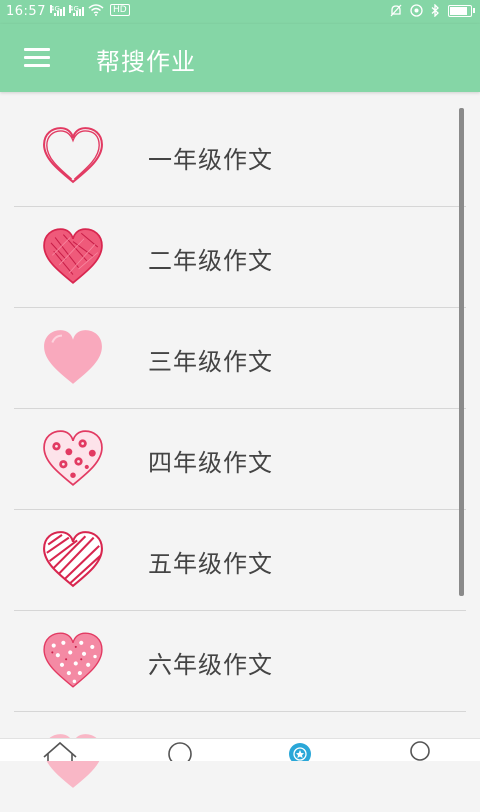 Image resolution: width=480 pixels, height=812 pixels. I want to click on battery-level, so click(458, 10).